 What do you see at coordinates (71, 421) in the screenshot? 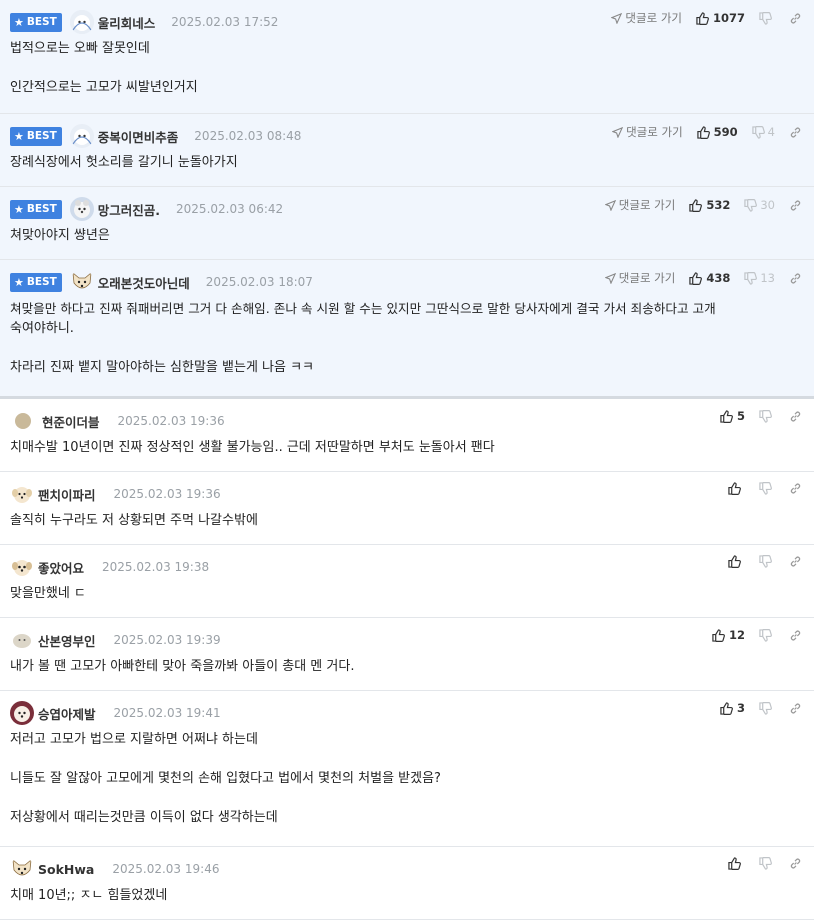
I see `nickname: 현준이더블` at bounding box center [71, 421].